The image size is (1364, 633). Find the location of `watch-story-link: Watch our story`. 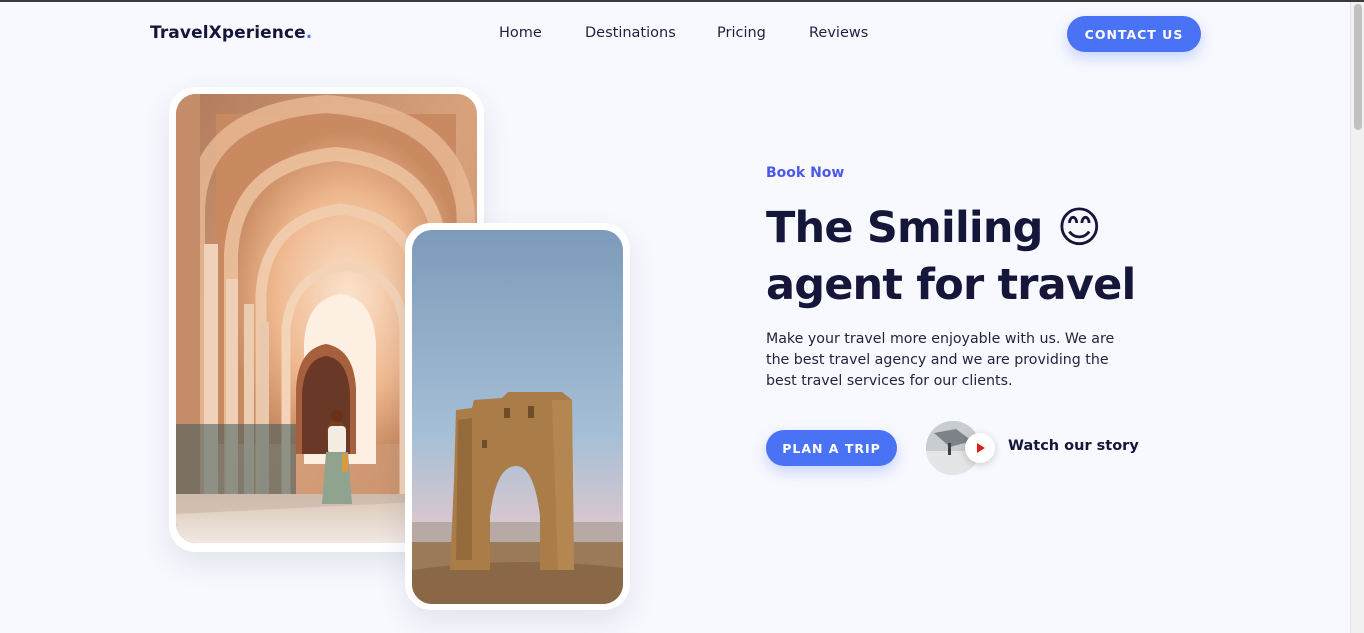

watch-story-link: Watch our story is located at coordinates (1032, 448).